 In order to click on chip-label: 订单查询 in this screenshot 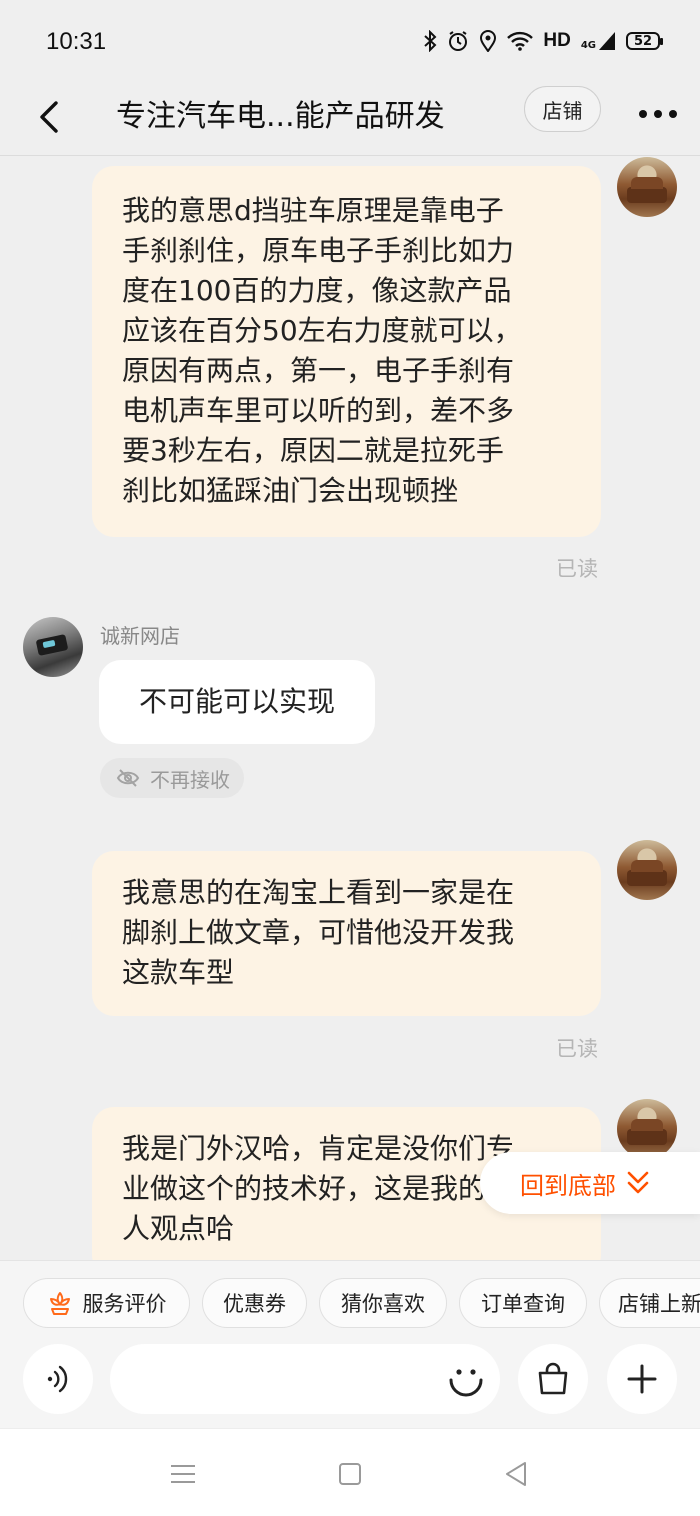, I will do `click(523, 1304)`.